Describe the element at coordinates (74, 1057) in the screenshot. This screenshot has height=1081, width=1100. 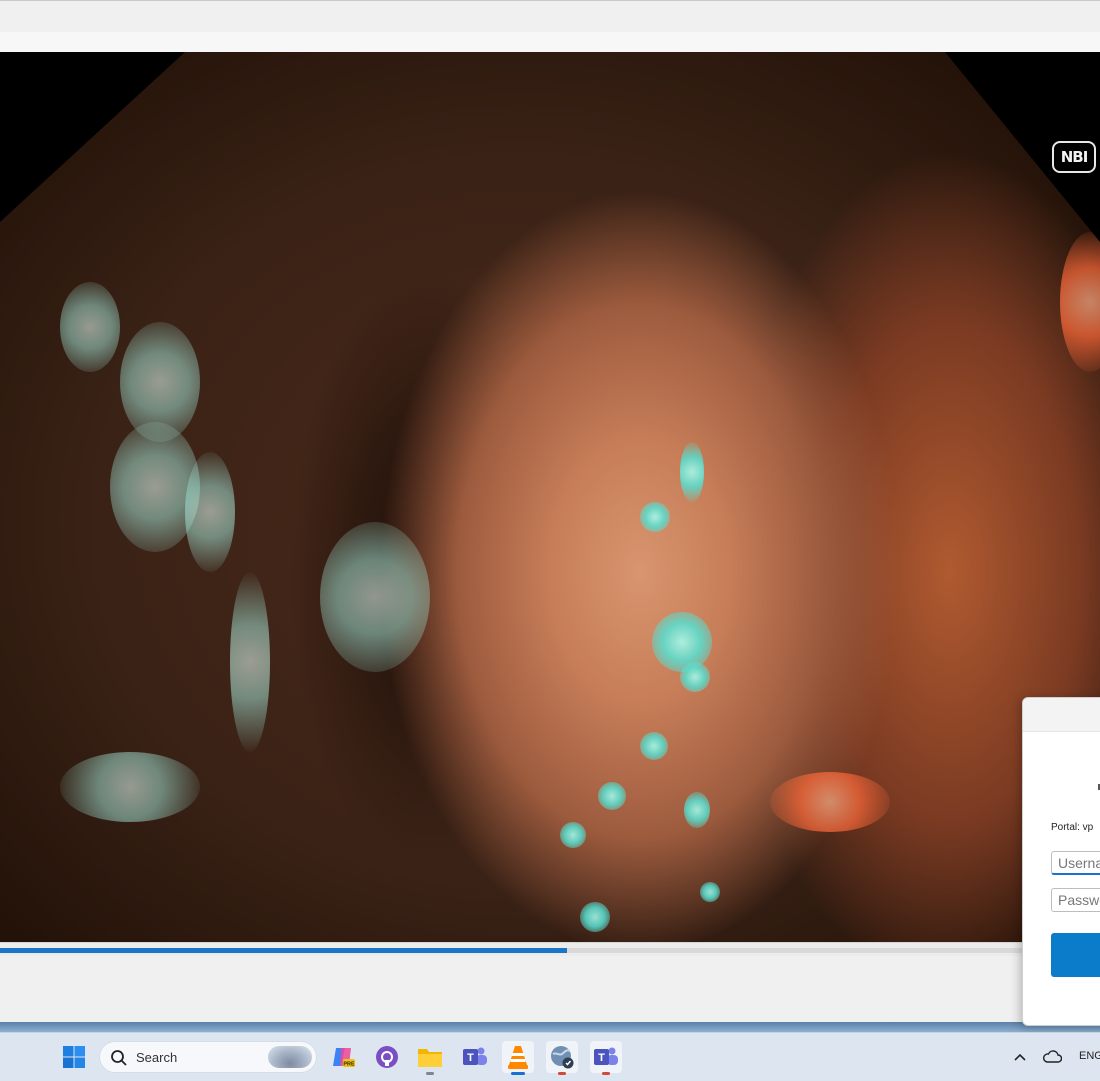
I see `start-icon` at that location.